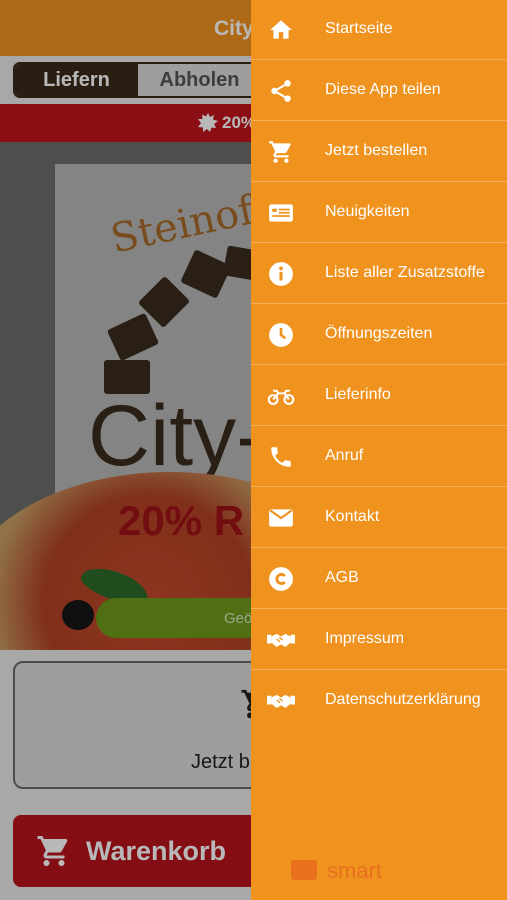  I want to click on home-icon, so click(281, 30).